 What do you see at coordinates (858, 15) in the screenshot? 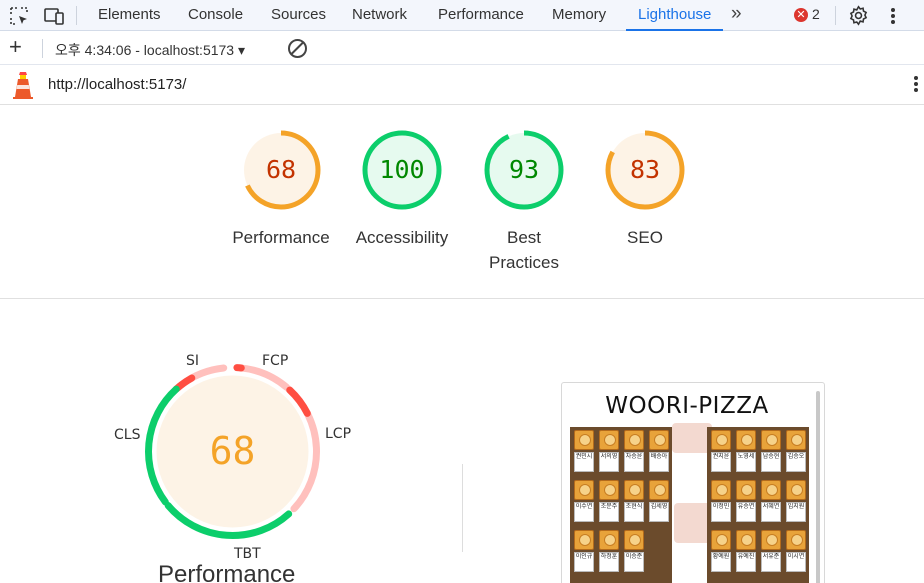
I see `settings-gear-icon` at bounding box center [858, 15].